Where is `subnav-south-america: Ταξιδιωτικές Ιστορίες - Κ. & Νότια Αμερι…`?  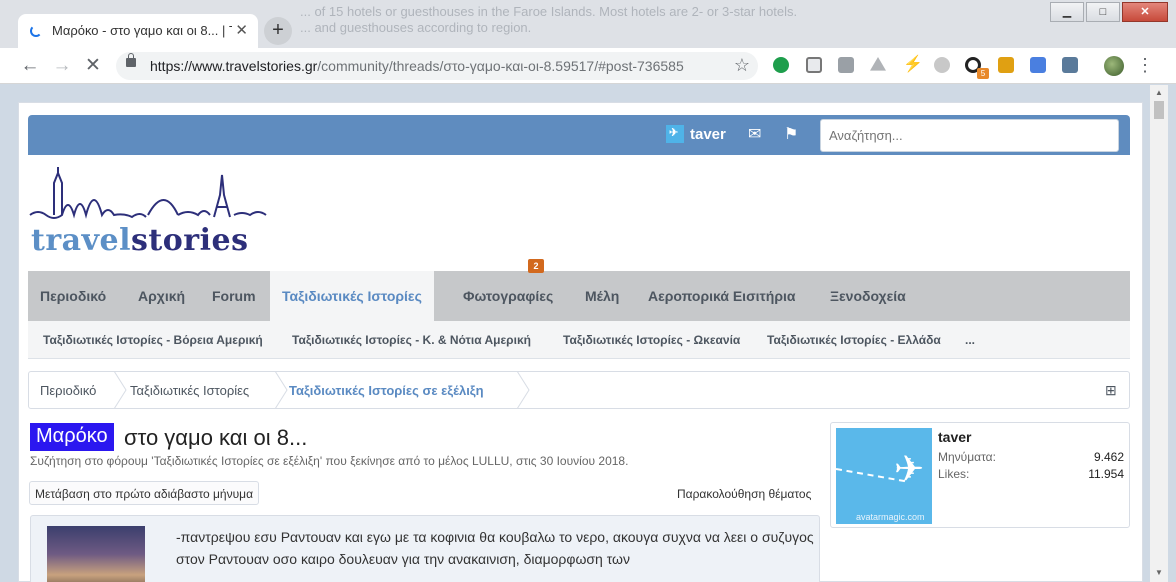
subnav-south-america: Ταξιδιωτικές Ιστορίες - Κ. & Νότια Αμερι… is located at coordinates (411, 340).